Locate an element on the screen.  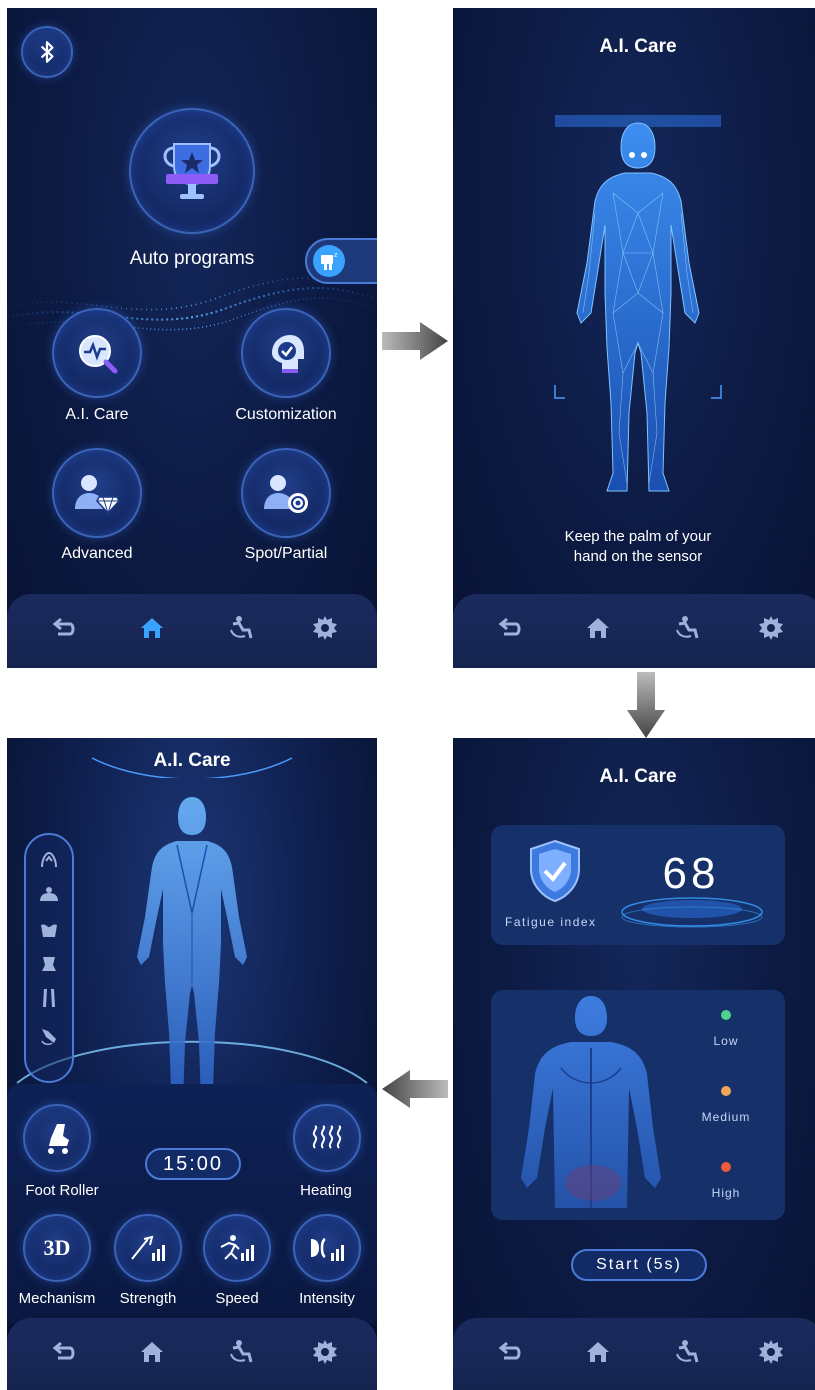
customization-icon is located at coordinates (288, 354).